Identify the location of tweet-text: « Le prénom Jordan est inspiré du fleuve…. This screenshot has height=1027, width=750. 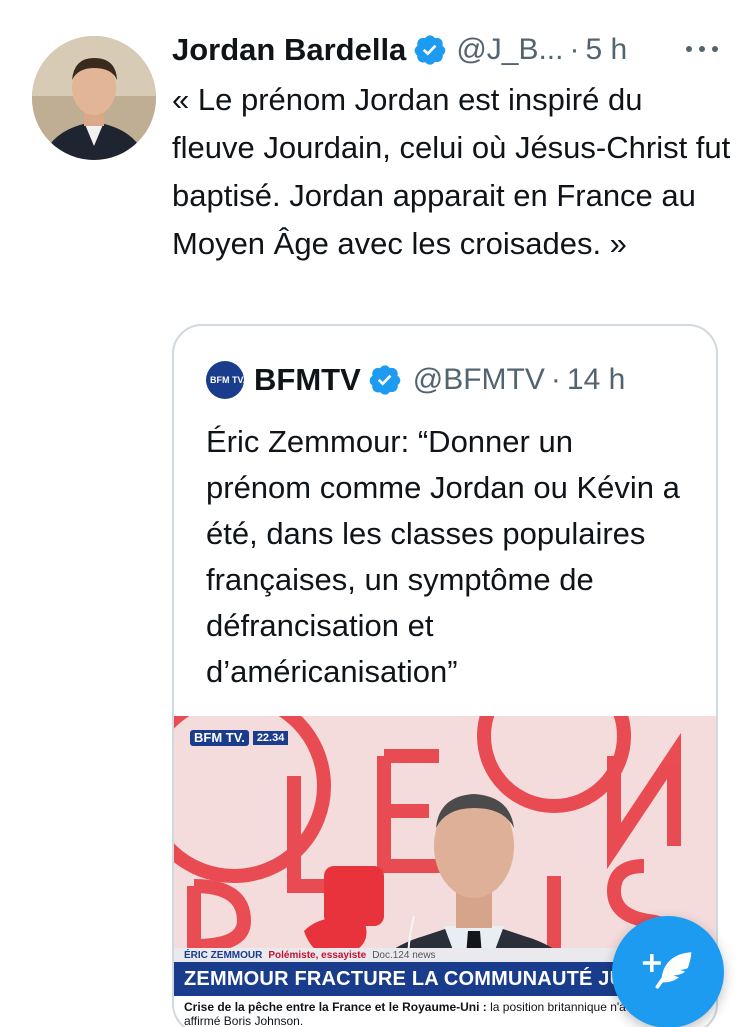
(451, 171).